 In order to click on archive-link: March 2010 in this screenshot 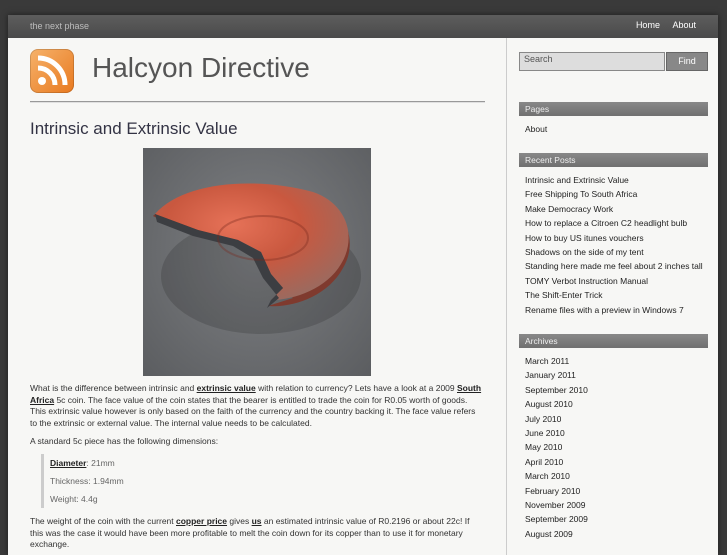, I will do `click(620, 476)`.